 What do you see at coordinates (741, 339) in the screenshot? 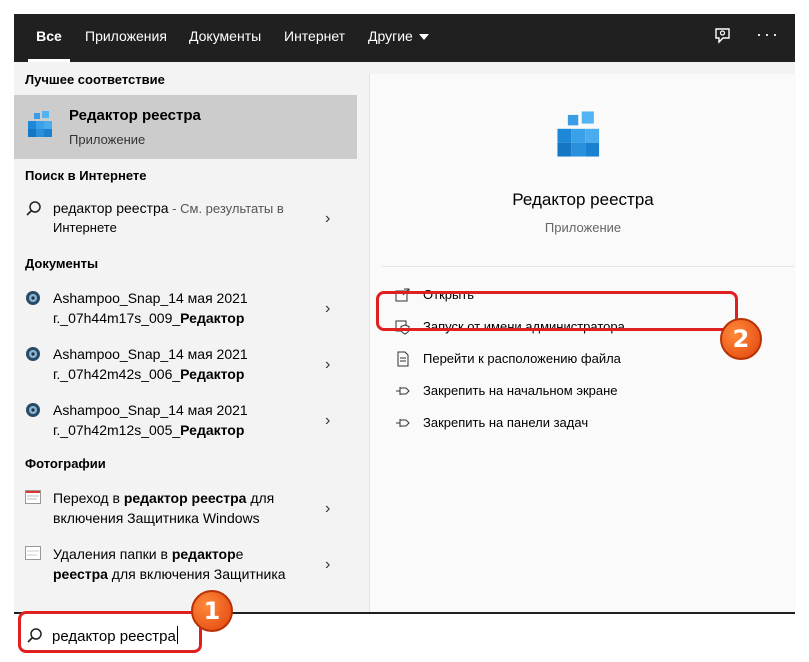
I see `step-badge-2: 2` at bounding box center [741, 339].